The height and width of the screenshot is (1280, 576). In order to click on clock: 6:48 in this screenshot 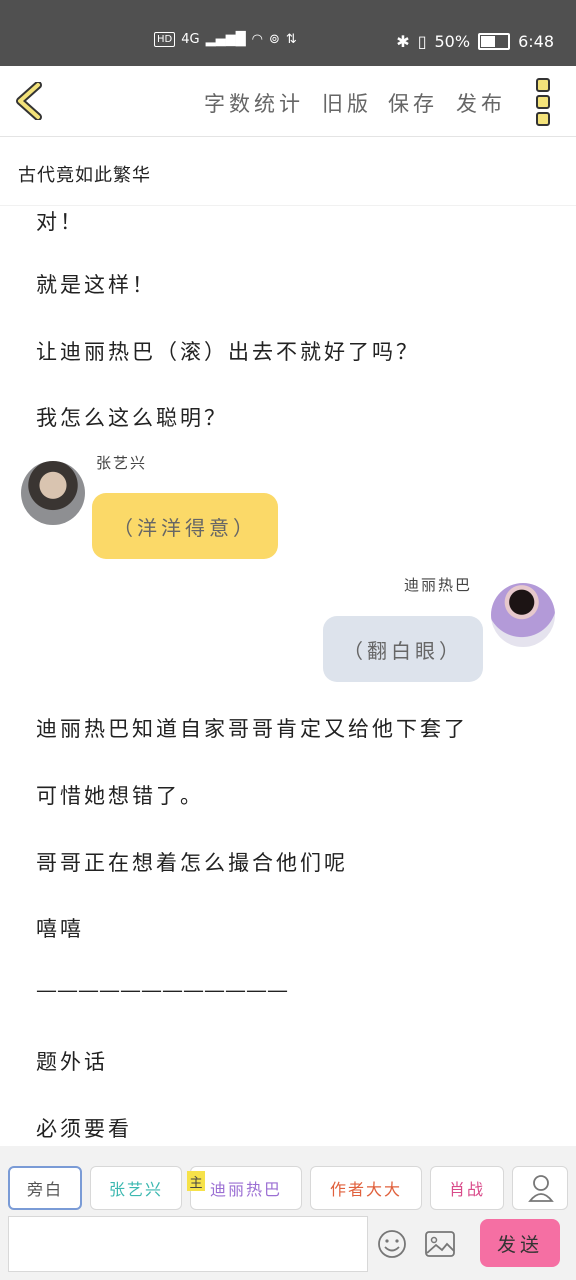, I will do `click(536, 41)`.